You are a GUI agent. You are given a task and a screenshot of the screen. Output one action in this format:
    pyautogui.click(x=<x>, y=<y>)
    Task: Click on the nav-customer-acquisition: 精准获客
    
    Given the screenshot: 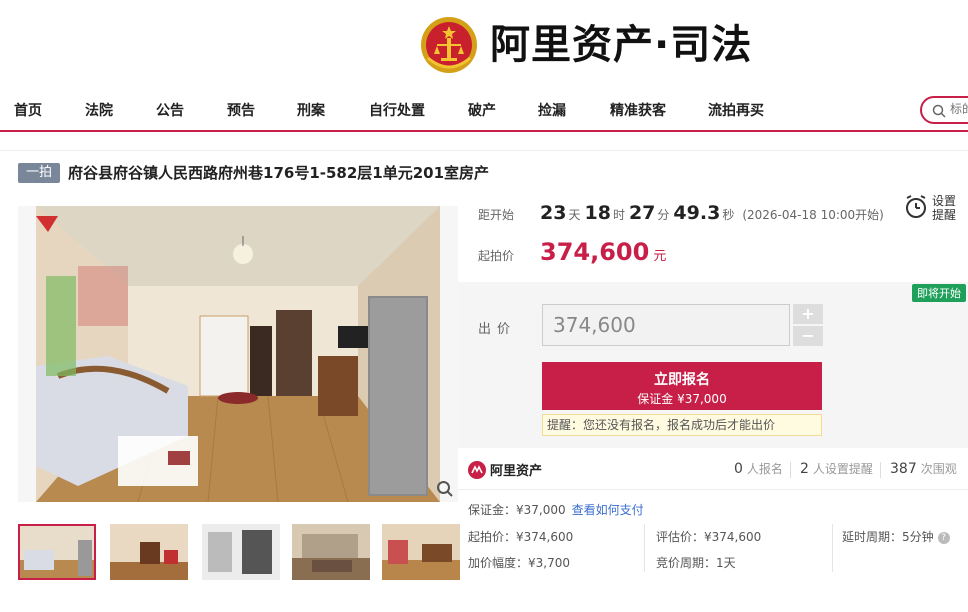 What is the action you would take?
    pyautogui.click(x=638, y=110)
    